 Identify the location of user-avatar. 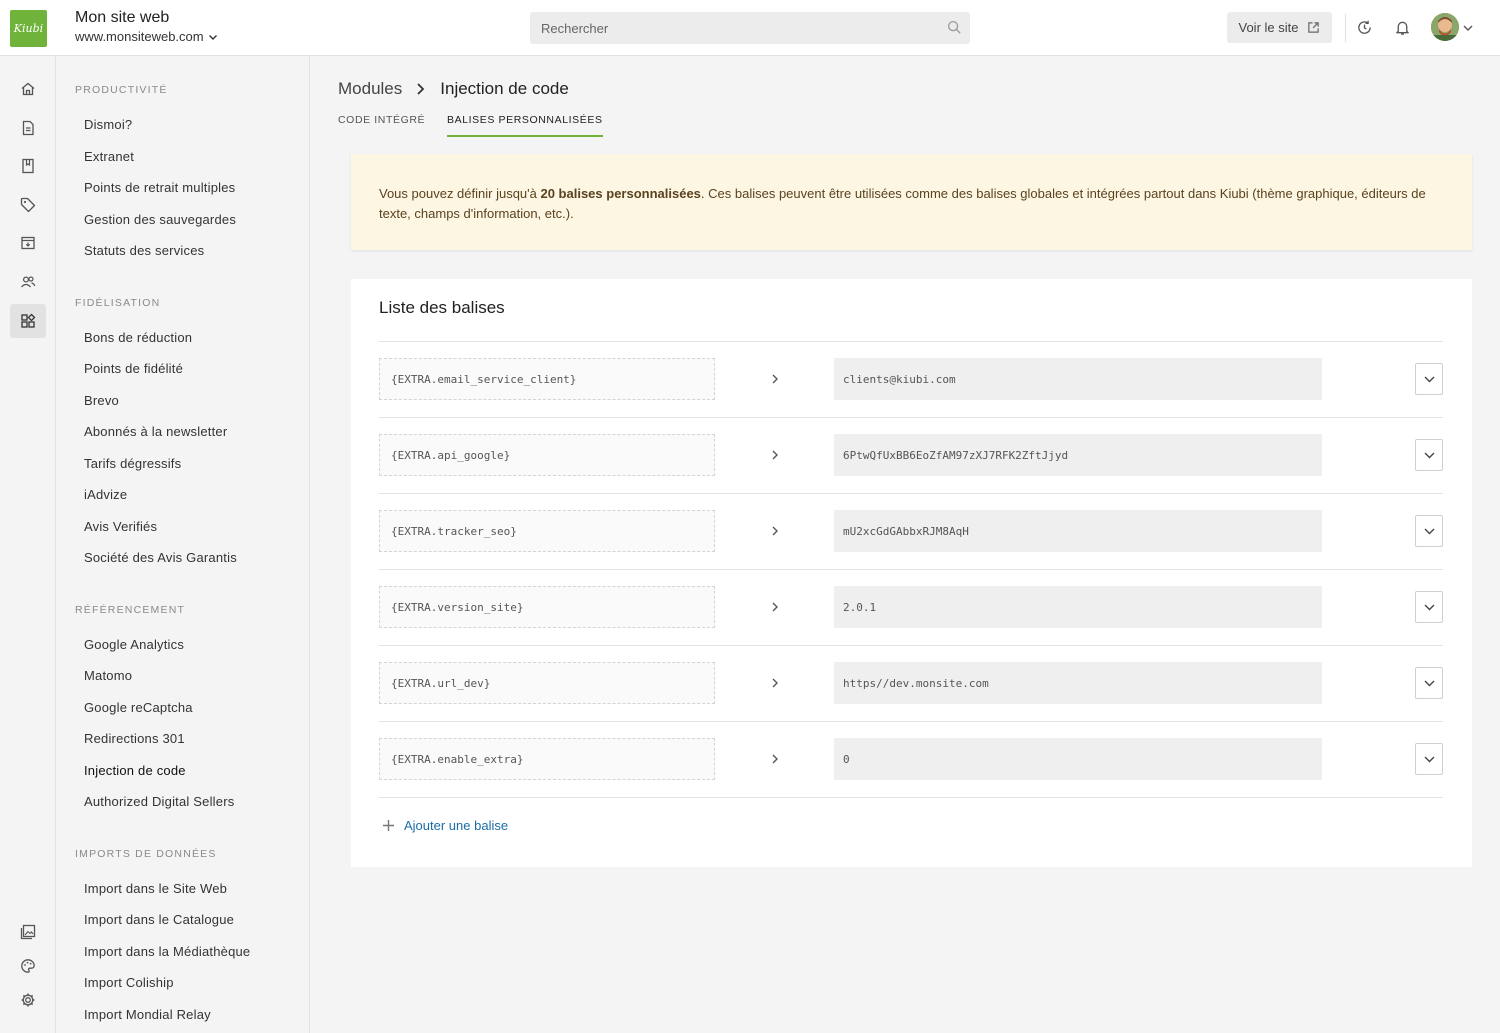
(1445, 27).